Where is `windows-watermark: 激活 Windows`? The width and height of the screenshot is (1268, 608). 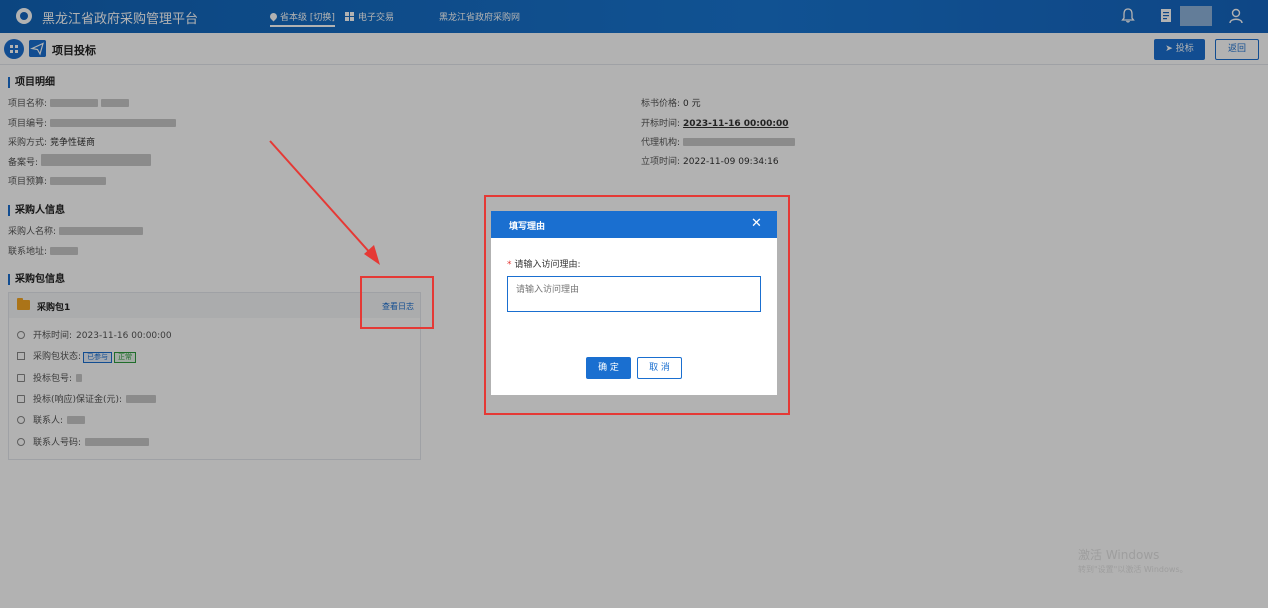 windows-watermark: 激活 Windows is located at coordinates (1119, 555).